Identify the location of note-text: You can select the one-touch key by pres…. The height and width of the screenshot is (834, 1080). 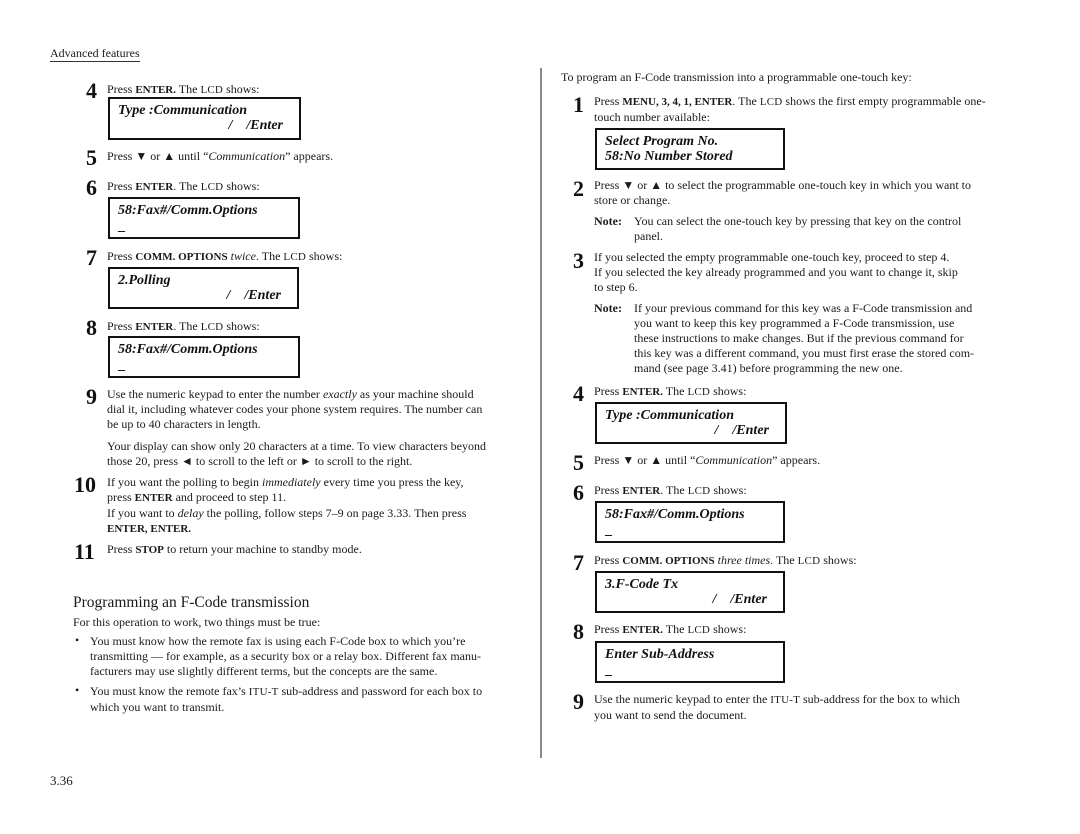
(824, 229).